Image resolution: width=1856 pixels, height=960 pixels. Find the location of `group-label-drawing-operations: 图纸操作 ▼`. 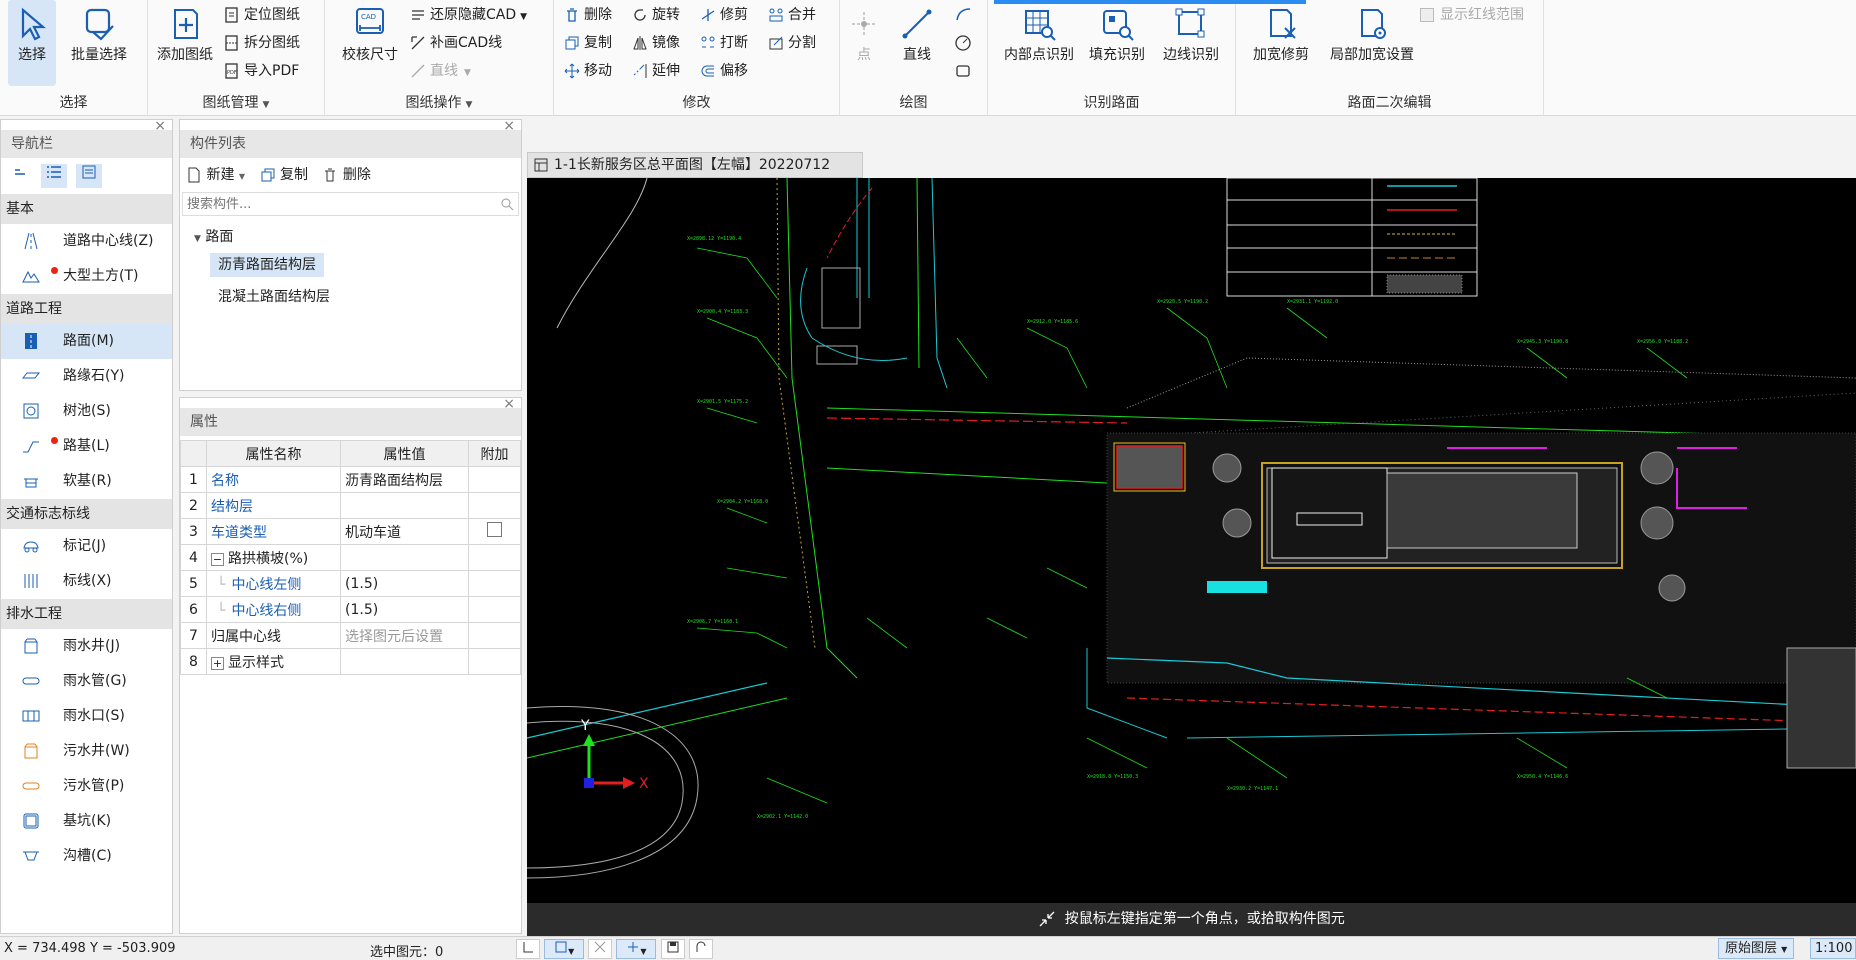

group-label-drawing-operations: 图纸操作 ▼ is located at coordinates (439, 102).